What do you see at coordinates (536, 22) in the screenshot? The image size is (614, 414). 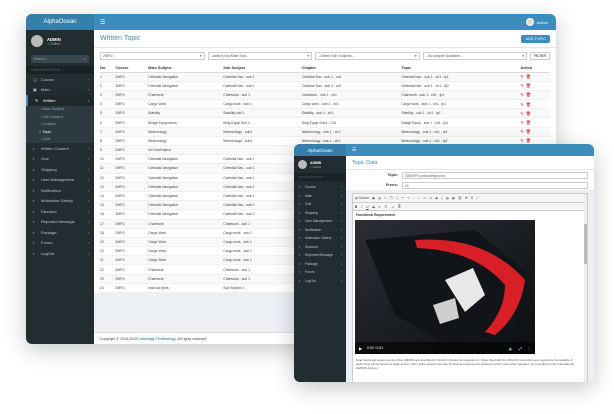 I see `user-menu: Admin` at bounding box center [536, 22].